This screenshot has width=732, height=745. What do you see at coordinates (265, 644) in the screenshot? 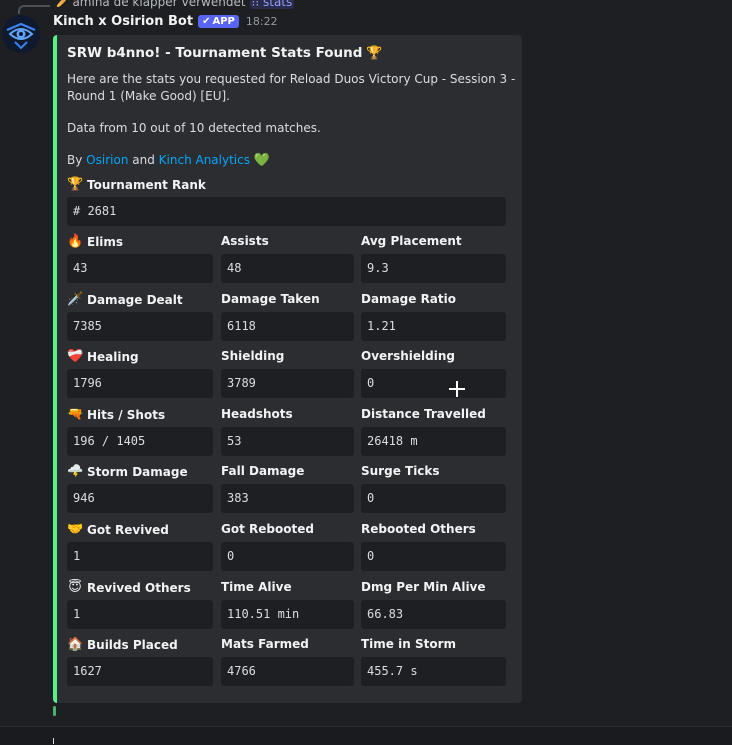
I see `field-label: Mats Farmed` at bounding box center [265, 644].